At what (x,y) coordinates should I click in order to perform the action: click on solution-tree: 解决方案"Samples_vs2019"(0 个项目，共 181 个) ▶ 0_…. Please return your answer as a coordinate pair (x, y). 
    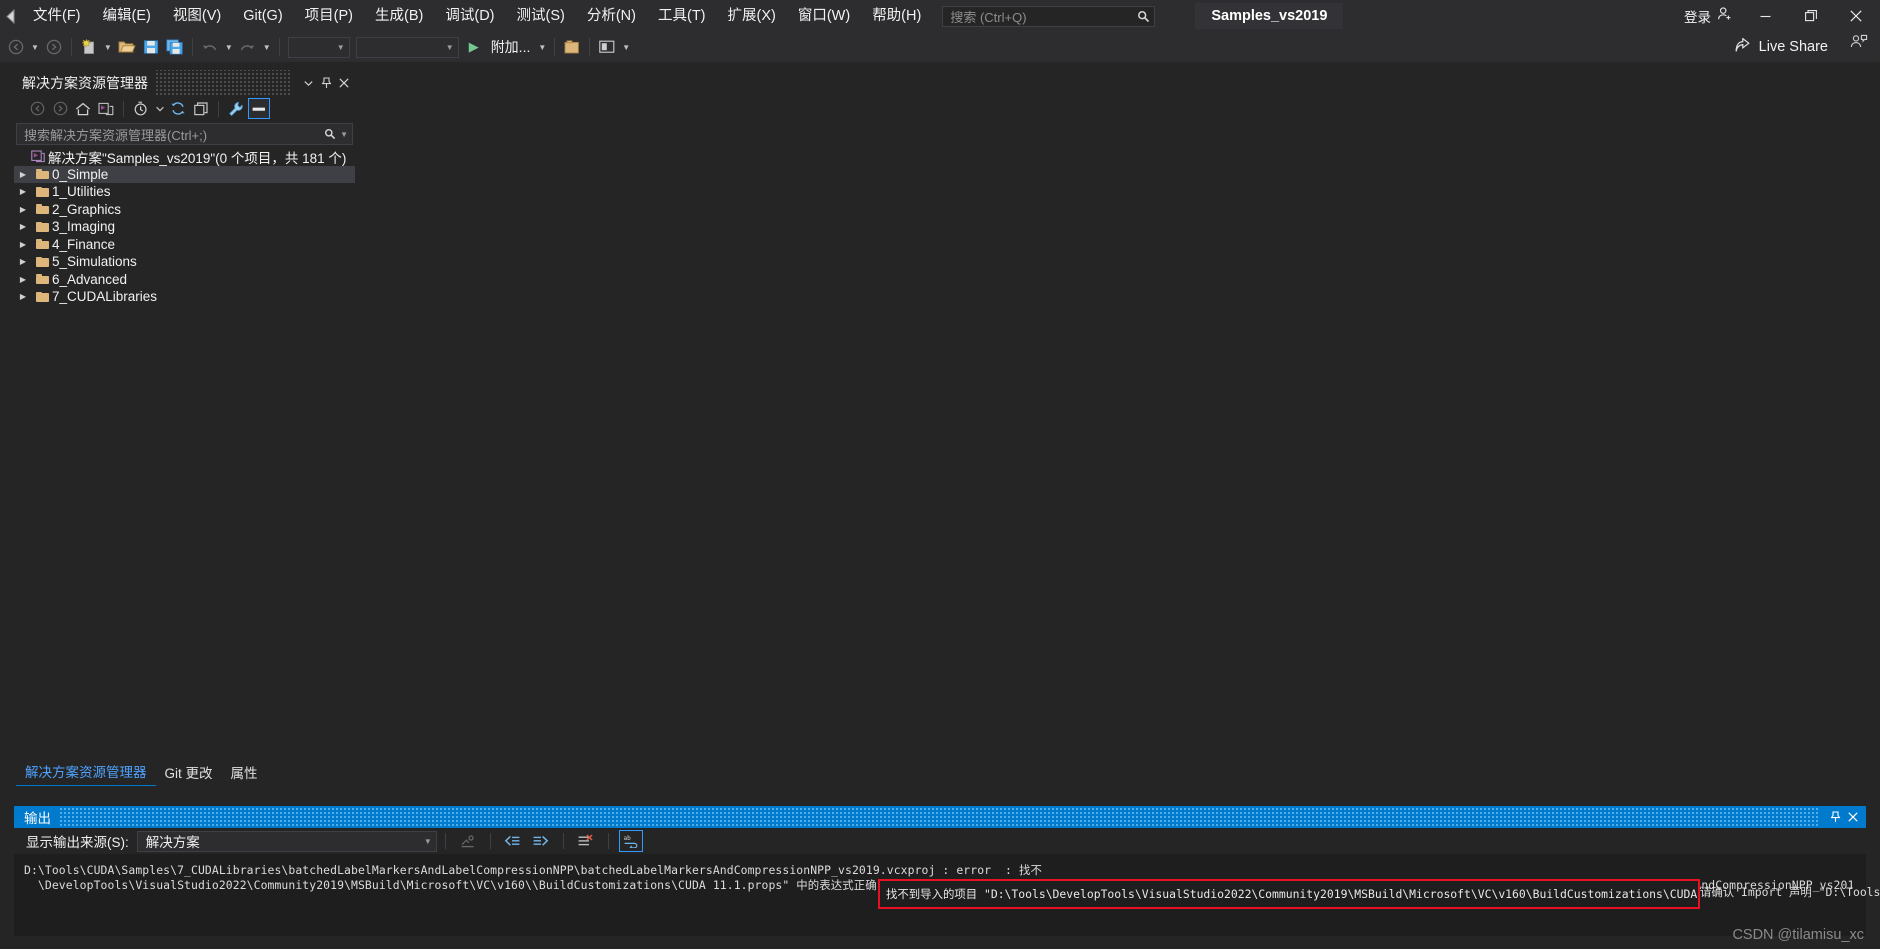
    Looking at the image, I should click on (184, 453).